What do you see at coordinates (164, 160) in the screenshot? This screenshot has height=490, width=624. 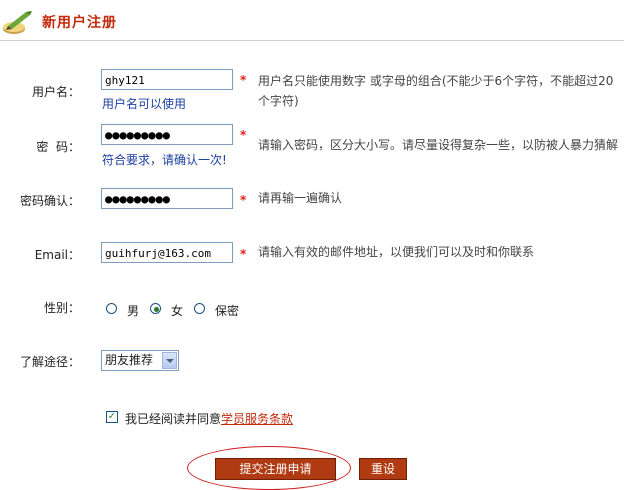 I see `password-status: 符合要求，请确认一次!` at bounding box center [164, 160].